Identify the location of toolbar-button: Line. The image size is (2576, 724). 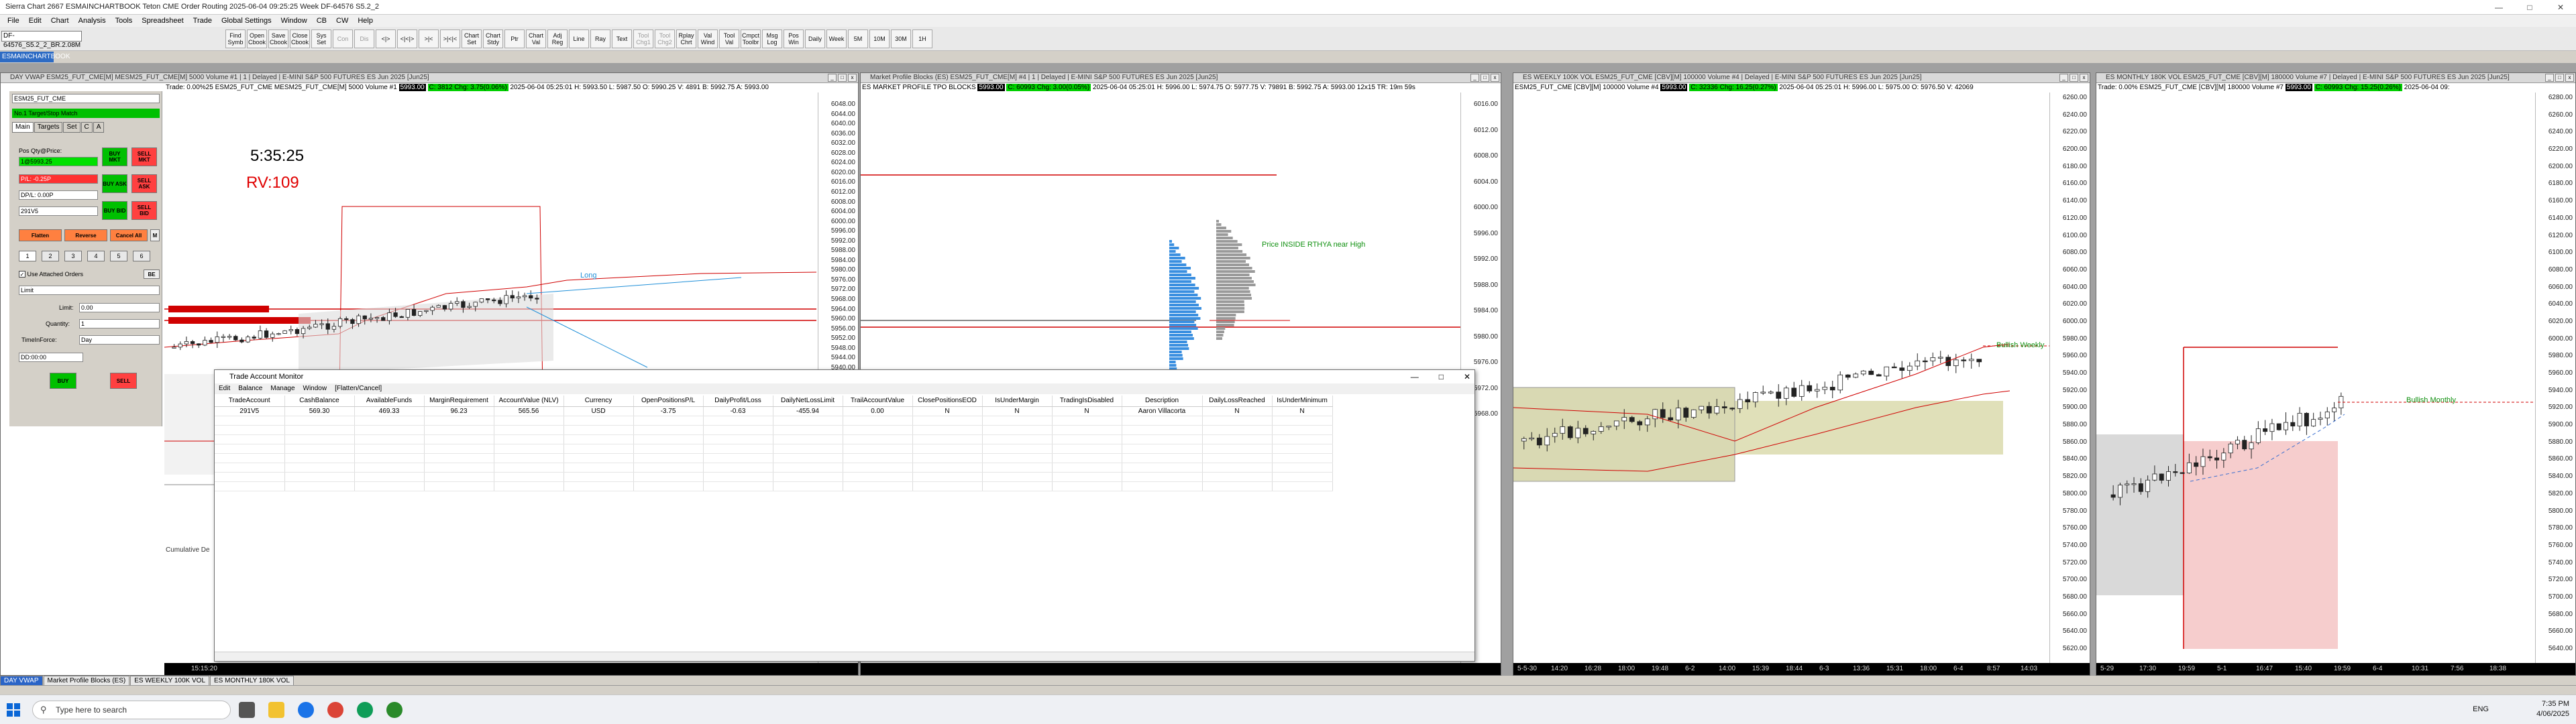
(579, 38).